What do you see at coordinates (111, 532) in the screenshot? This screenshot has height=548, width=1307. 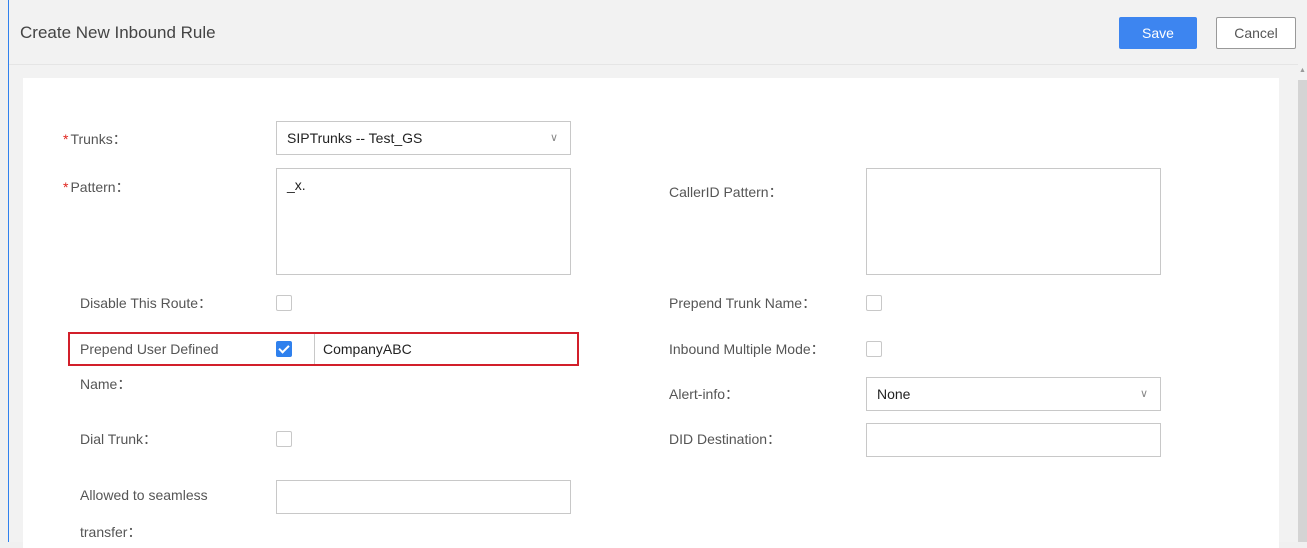 I see `seamless-transfer-label-line2: transfer：` at bounding box center [111, 532].